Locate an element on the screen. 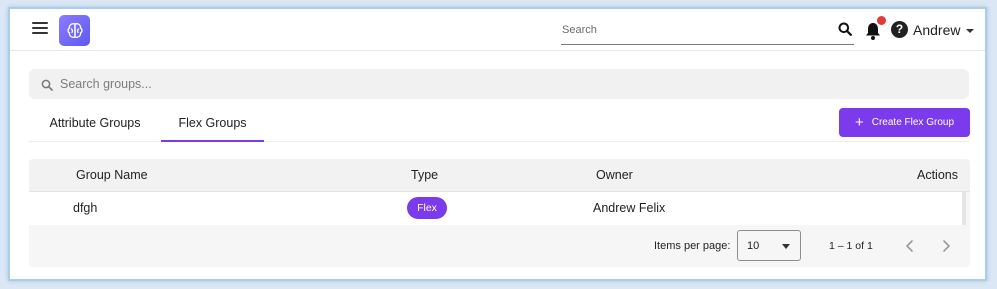 The height and width of the screenshot is (289, 997). notification-dot is located at coordinates (881, 20).